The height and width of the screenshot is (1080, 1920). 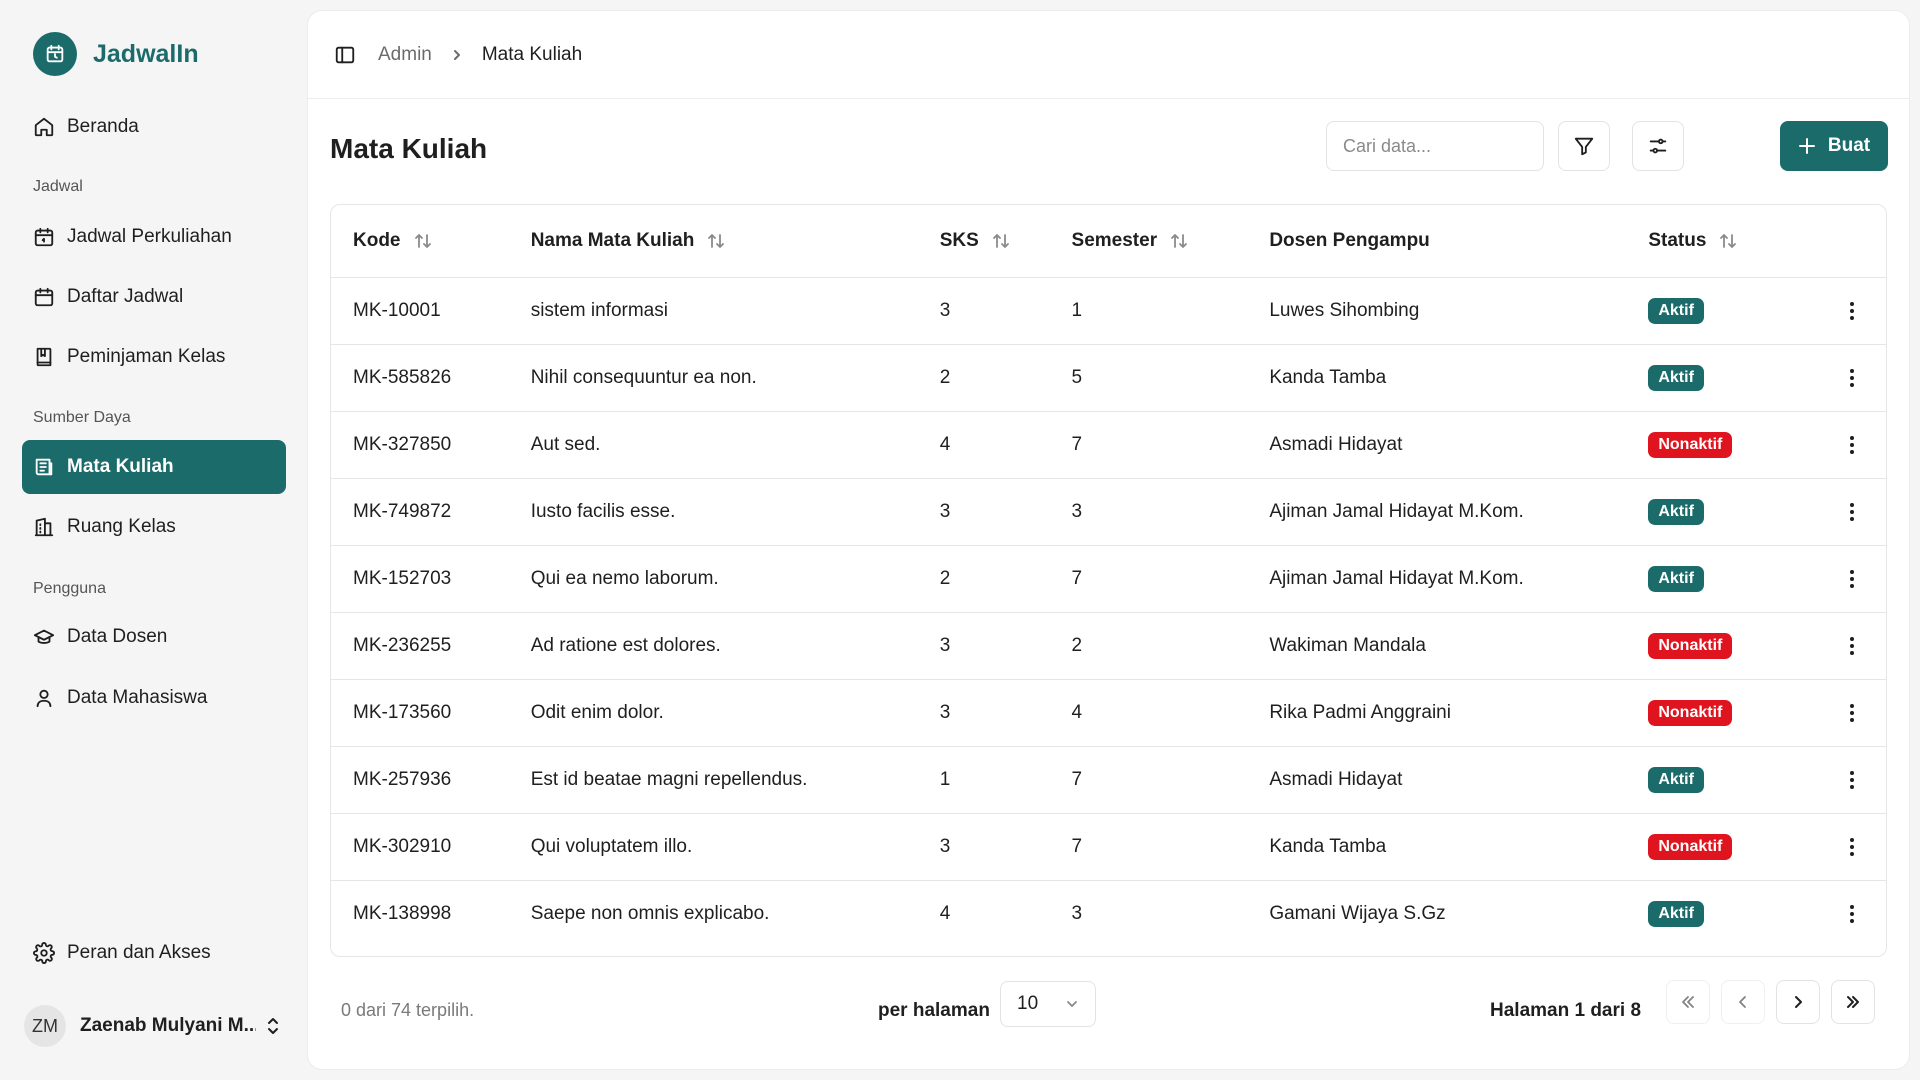 What do you see at coordinates (69, 588) in the screenshot?
I see `section-label-pengguna: Pengguna` at bounding box center [69, 588].